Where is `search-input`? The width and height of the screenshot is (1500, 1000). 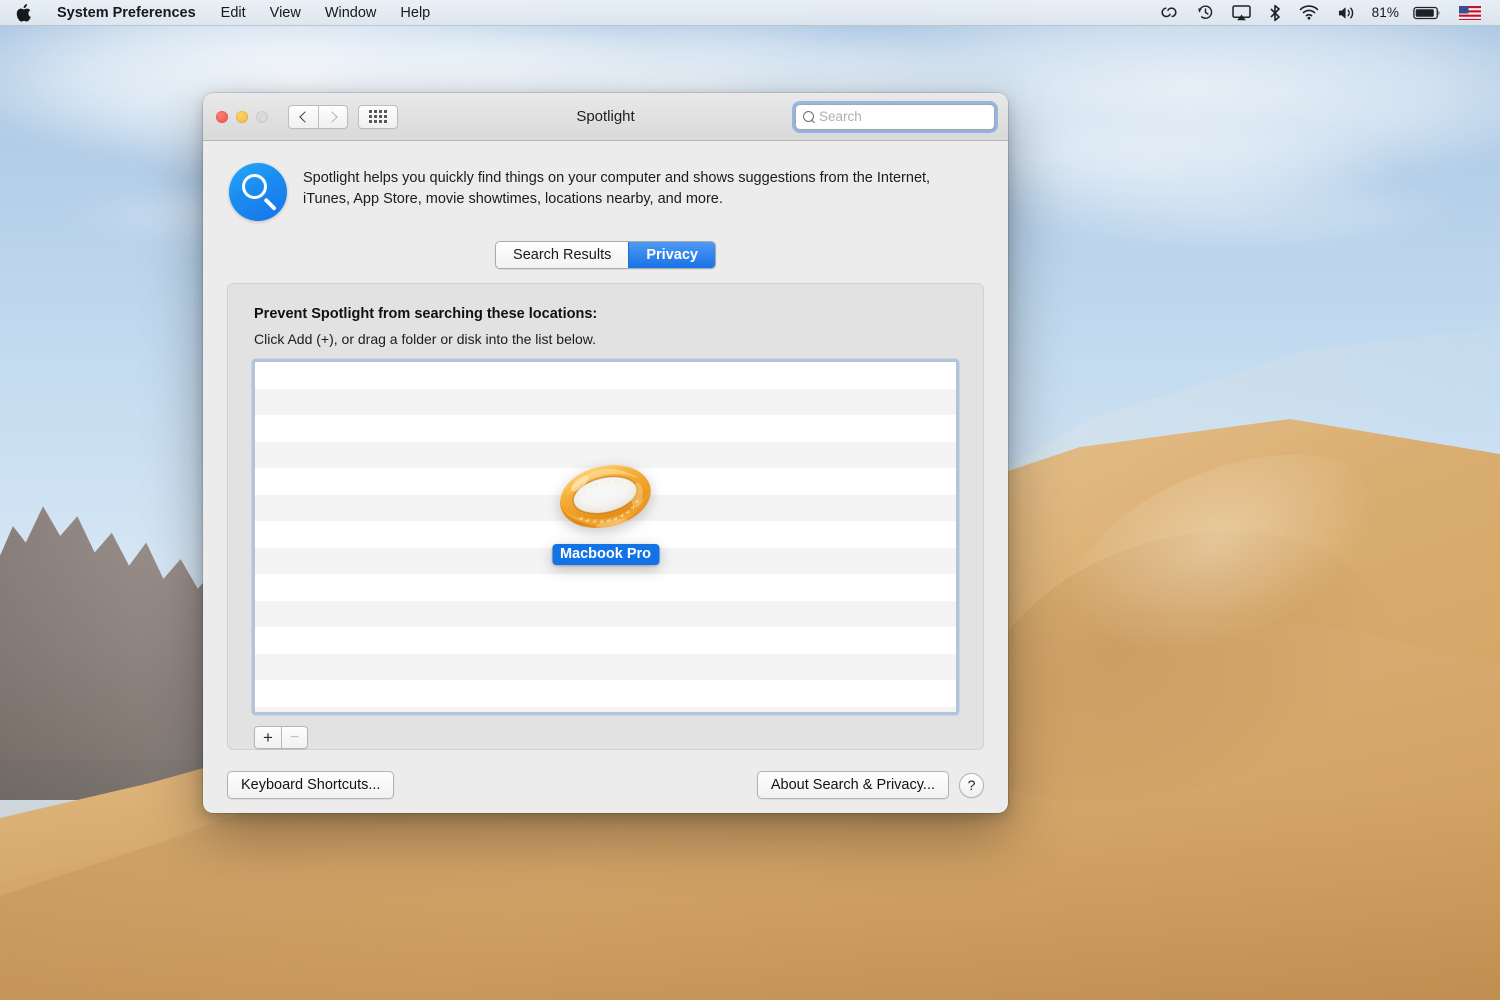
search-input is located at coordinates (902, 116).